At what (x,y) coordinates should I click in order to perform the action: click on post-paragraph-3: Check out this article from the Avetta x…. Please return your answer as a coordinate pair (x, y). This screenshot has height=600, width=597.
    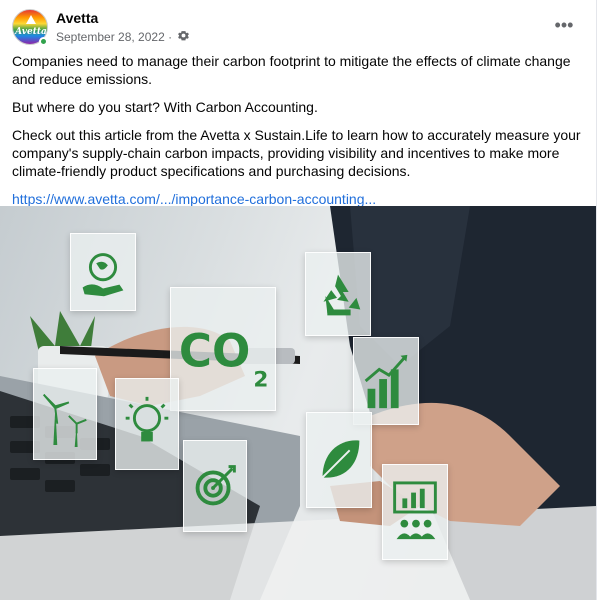
    Looking at the image, I should click on (296, 153).